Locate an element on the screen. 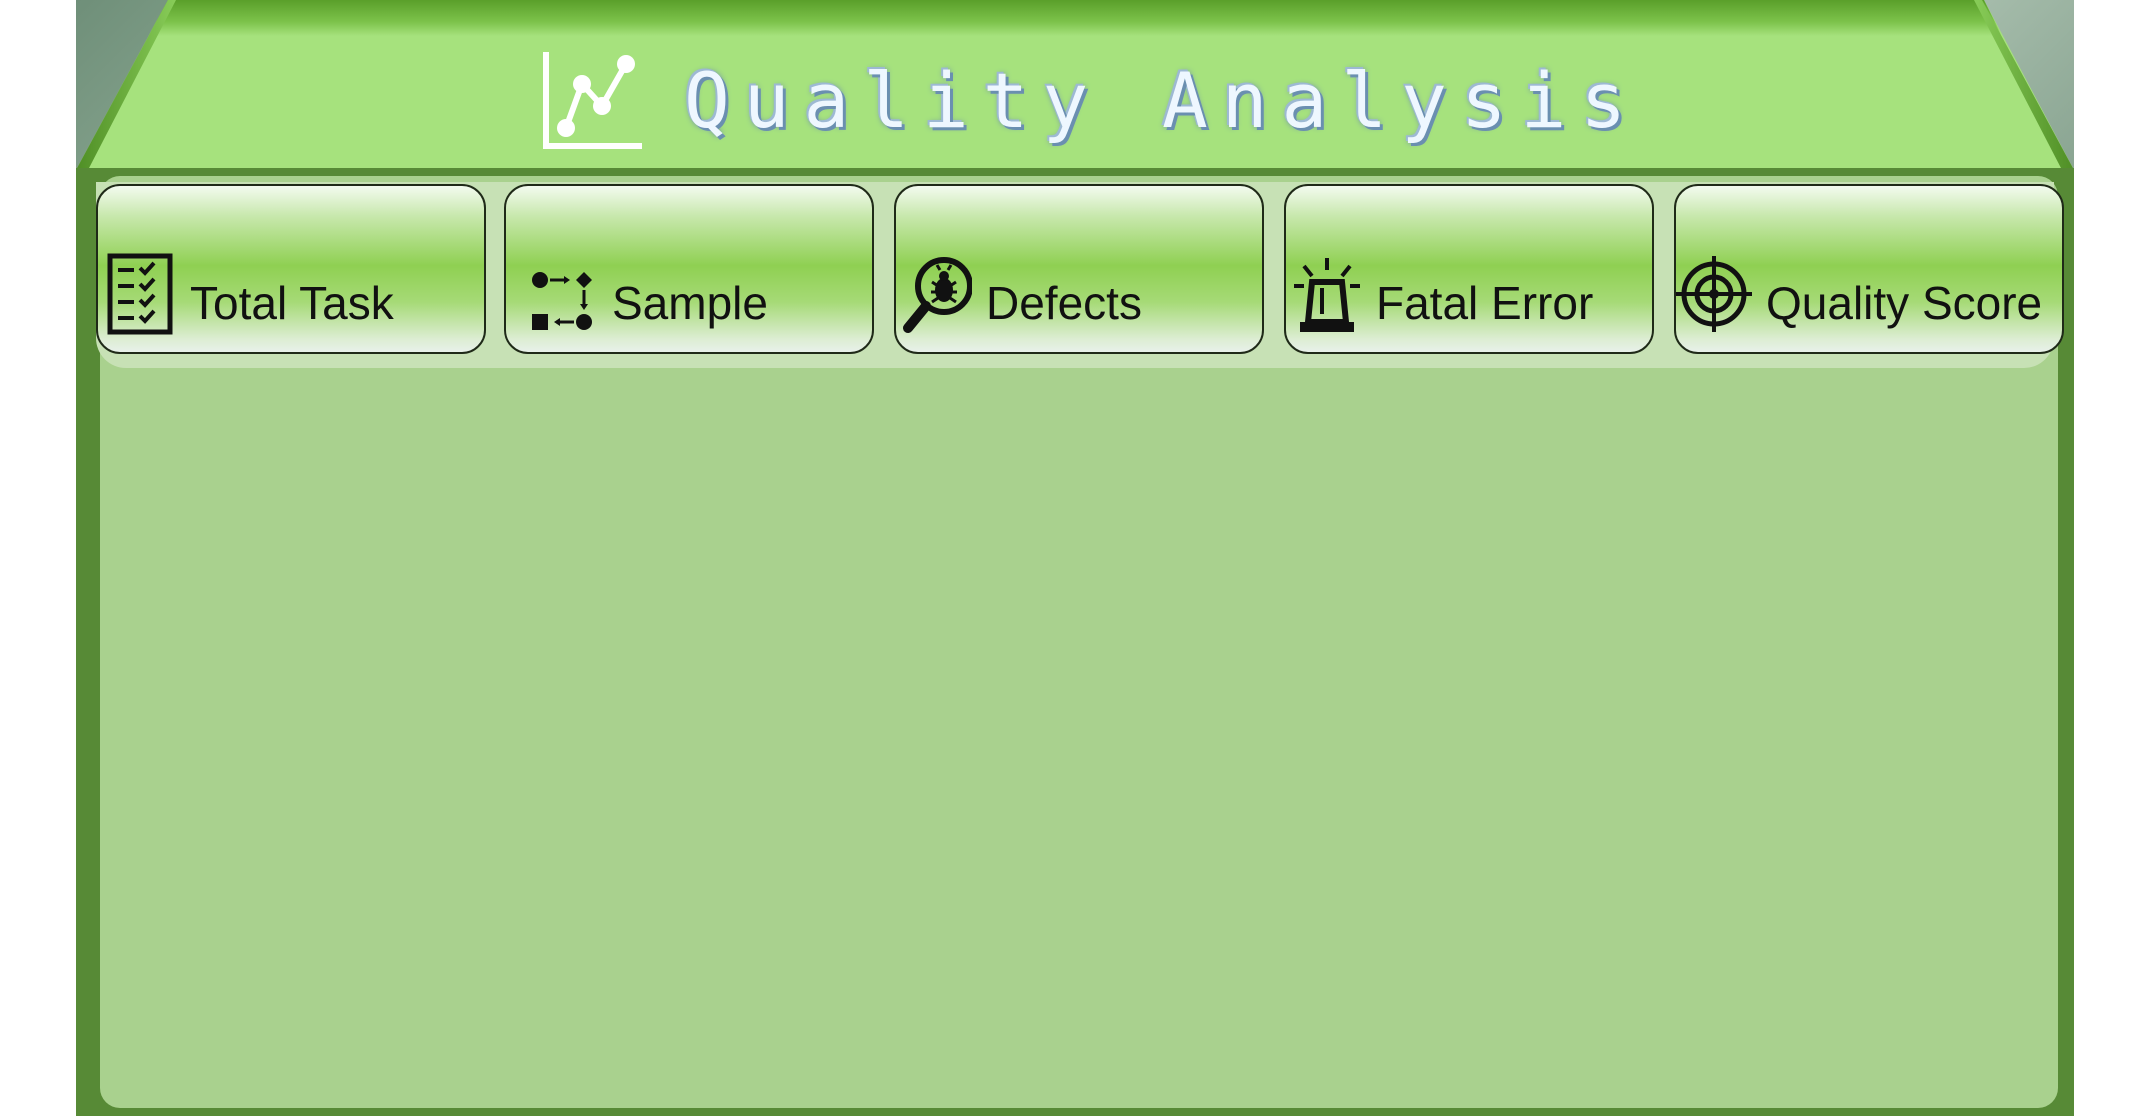 The width and height of the screenshot is (2152, 1116). line-chart-icon is located at coordinates (592, 100).